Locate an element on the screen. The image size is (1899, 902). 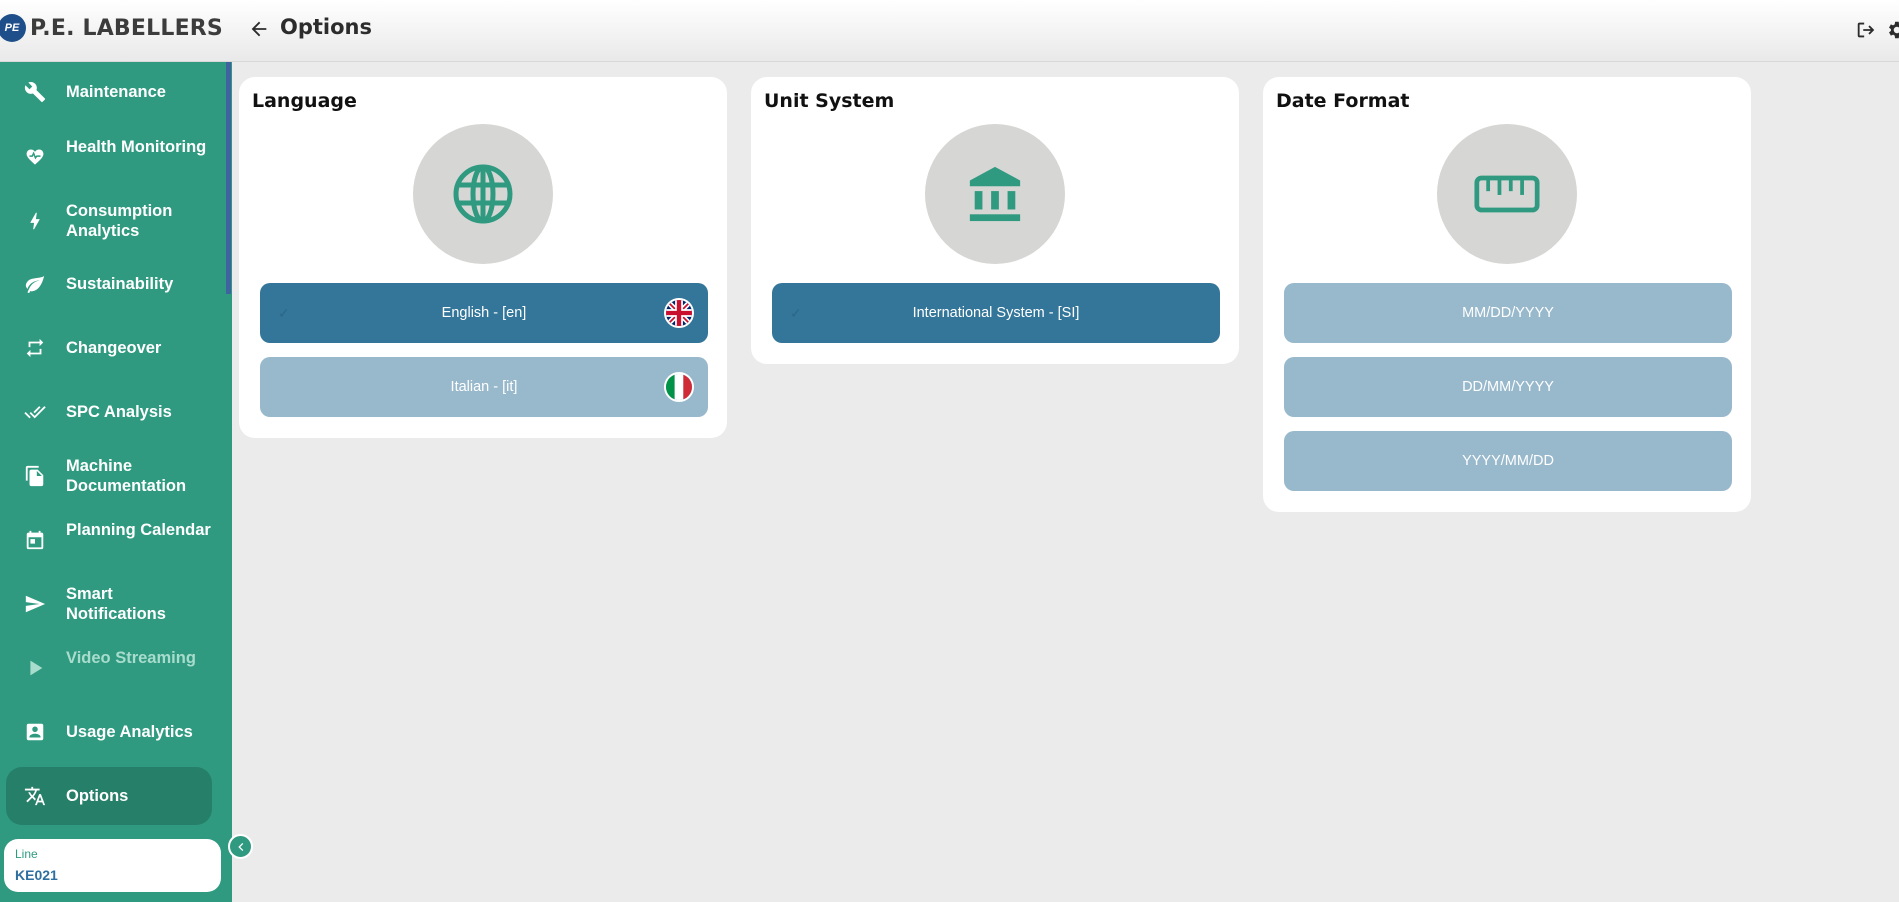
sidebar-item-label: Machine Documentation is located at coordinates (126, 476).